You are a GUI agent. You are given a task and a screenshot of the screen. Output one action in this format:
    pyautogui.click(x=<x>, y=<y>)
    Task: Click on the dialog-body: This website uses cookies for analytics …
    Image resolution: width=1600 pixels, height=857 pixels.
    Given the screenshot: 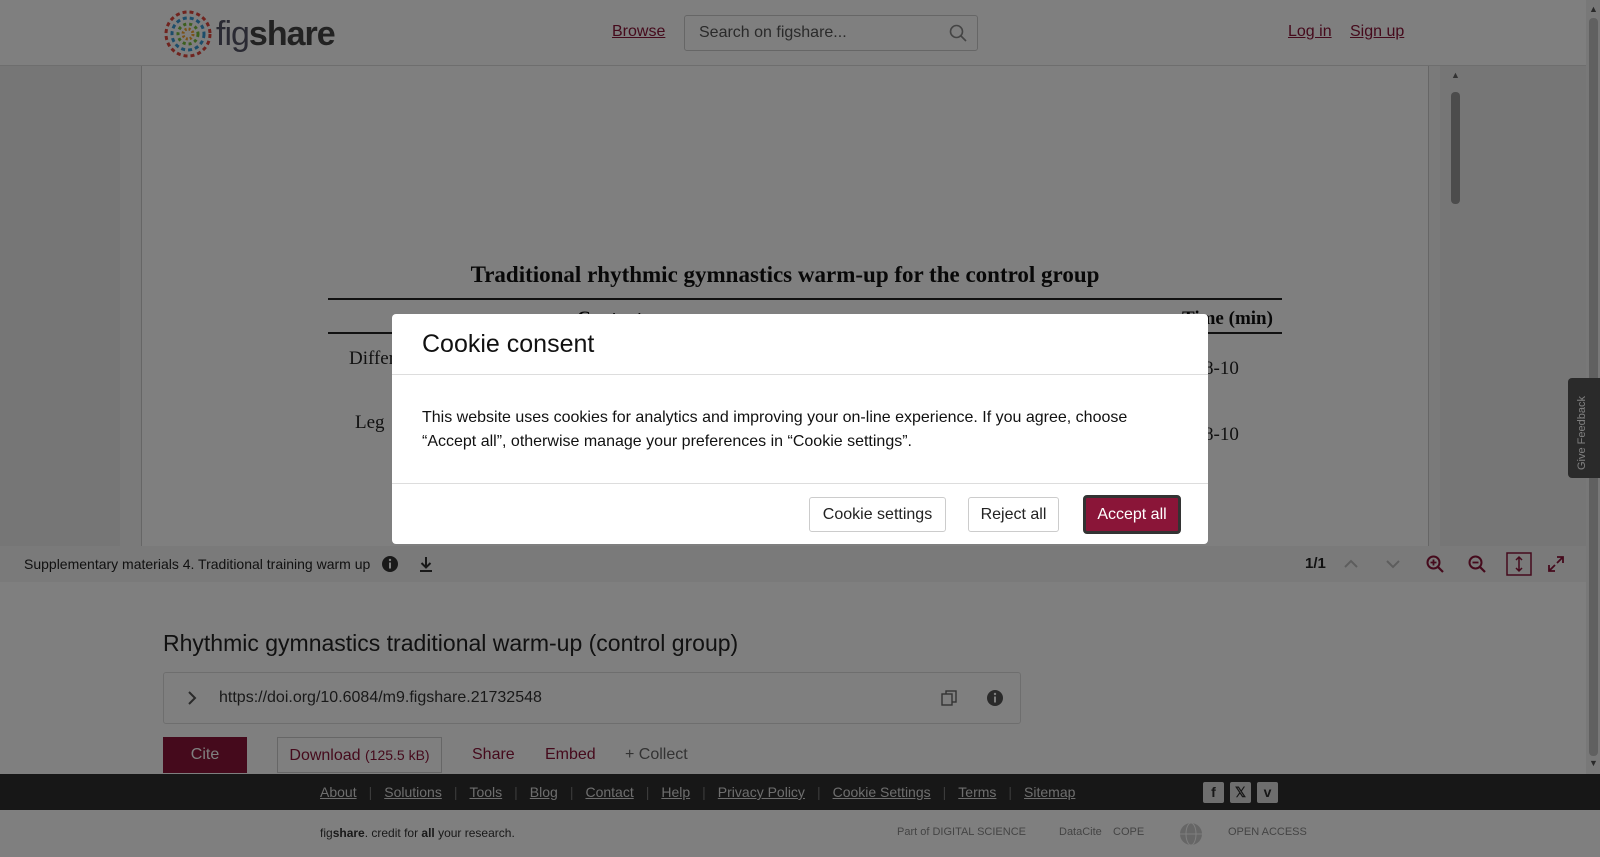 What is the action you would take?
    pyautogui.click(x=775, y=429)
    